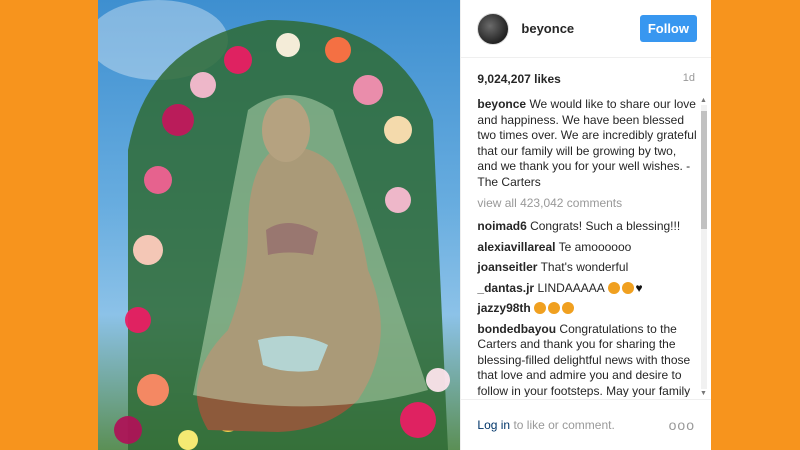 Image resolution: width=800 pixels, height=450 pixels. I want to click on follow-button: Follow, so click(668, 28).